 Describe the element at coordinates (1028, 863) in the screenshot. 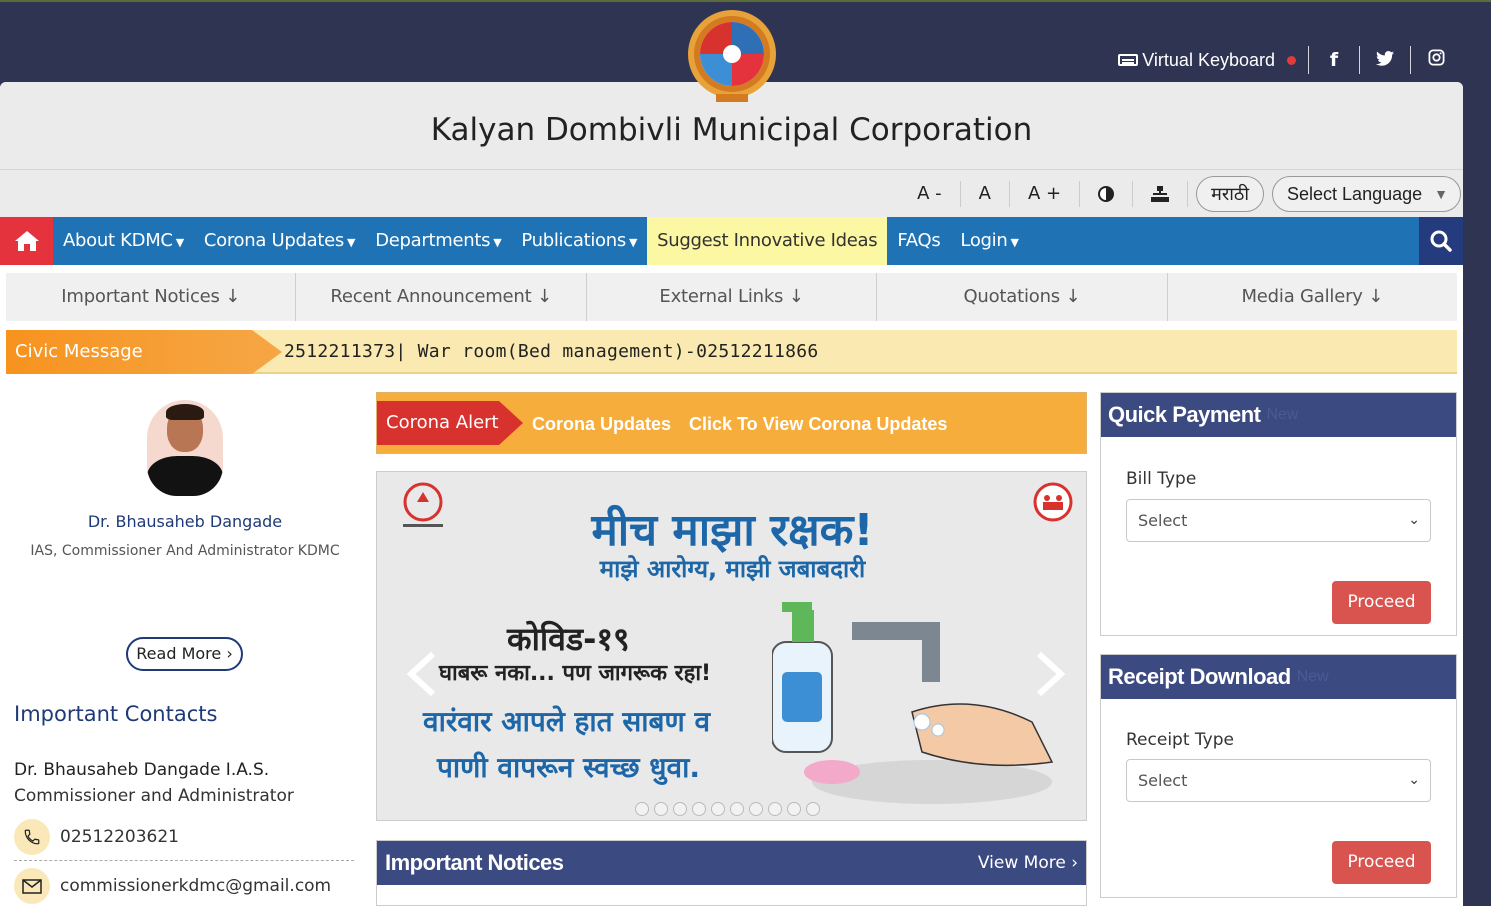

I see `view-more-link: View More ›` at that location.